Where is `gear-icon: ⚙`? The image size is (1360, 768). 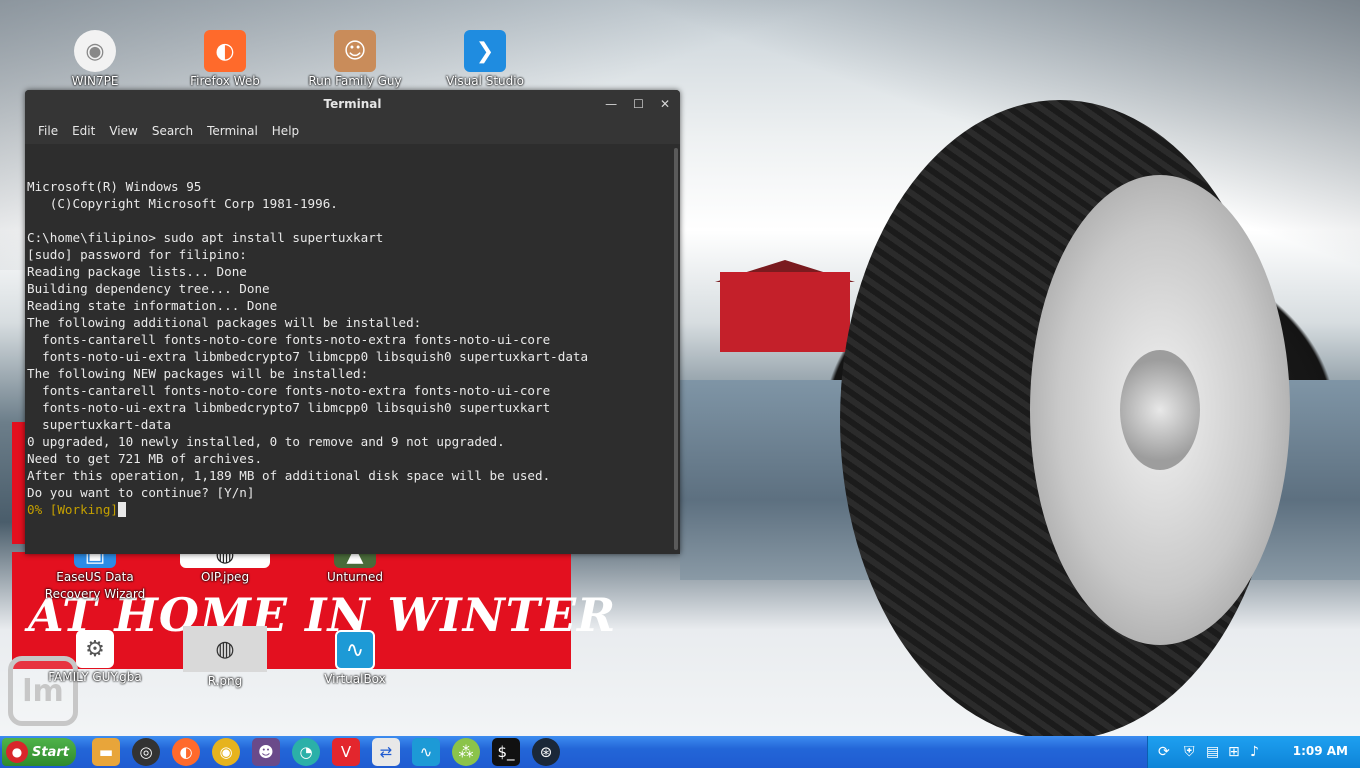
gear-icon: ⚙ is located at coordinates (95, 649).